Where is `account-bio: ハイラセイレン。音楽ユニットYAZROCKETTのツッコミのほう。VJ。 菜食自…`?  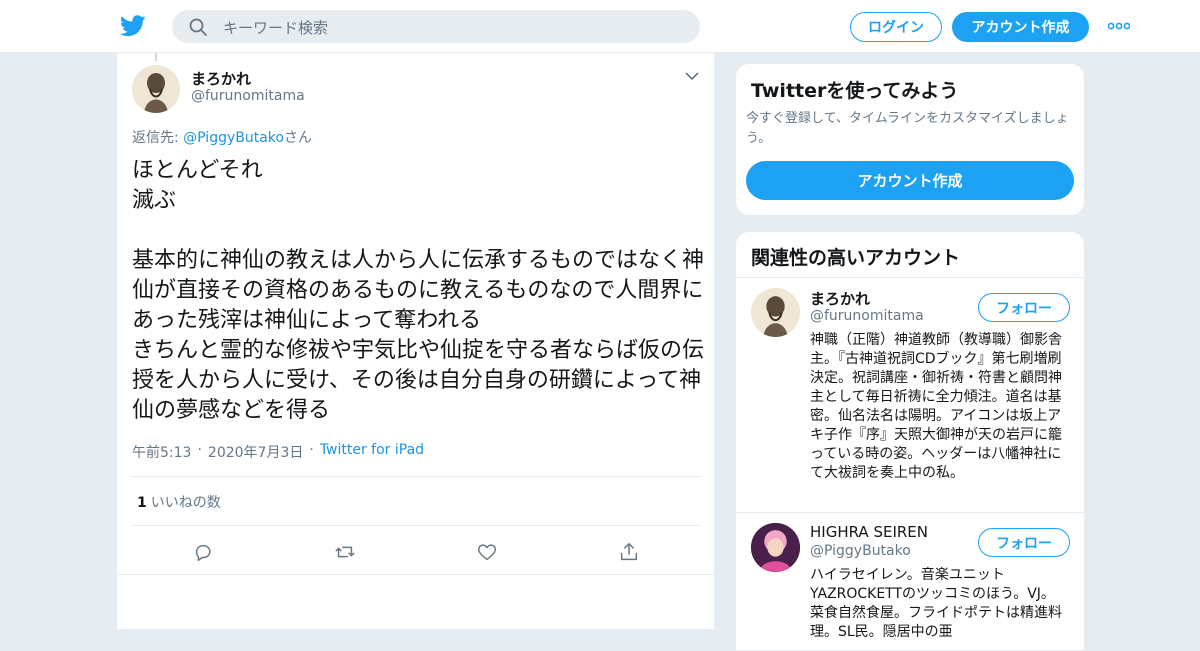
account-bio: ハイラセイレン。音楽ユニットYAZROCKETTのツッコミのほう。VJ。 菜食自… is located at coordinates (936, 603).